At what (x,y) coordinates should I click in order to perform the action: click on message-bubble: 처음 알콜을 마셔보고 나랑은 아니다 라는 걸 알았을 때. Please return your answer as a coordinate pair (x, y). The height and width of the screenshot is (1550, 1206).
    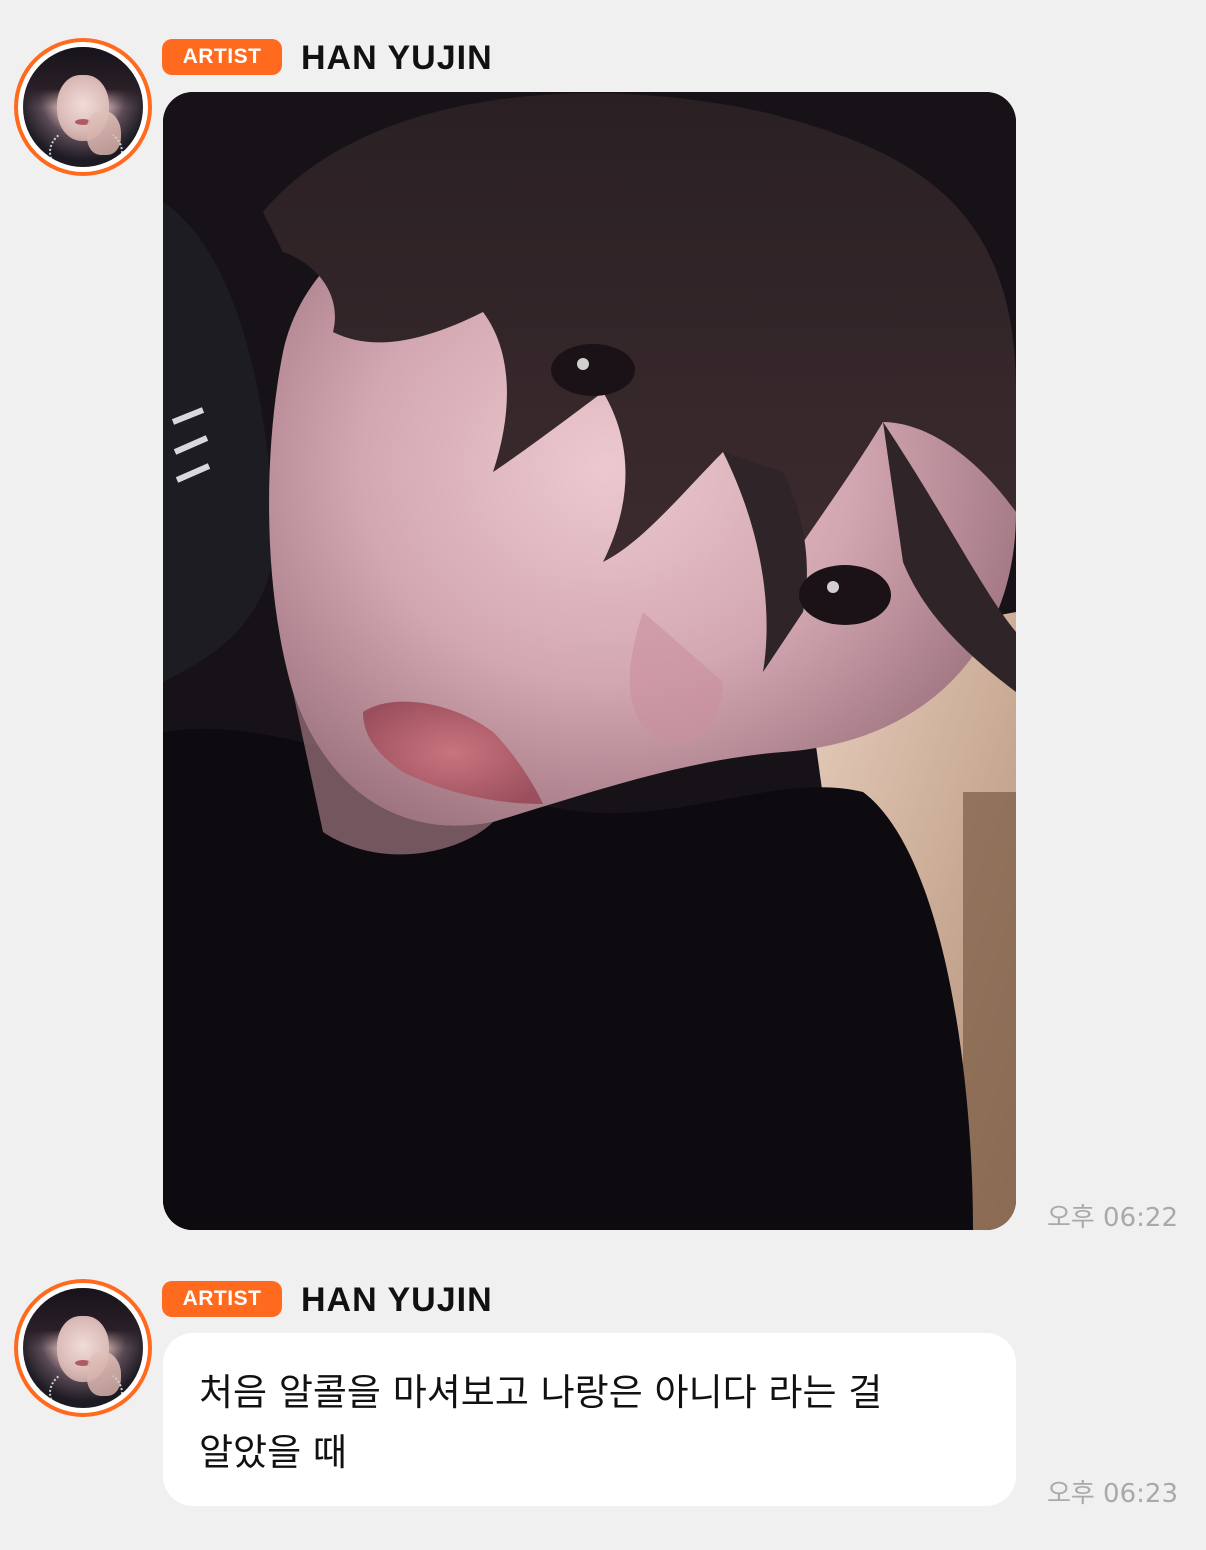
    Looking at the image, I should click on (589, 1419).